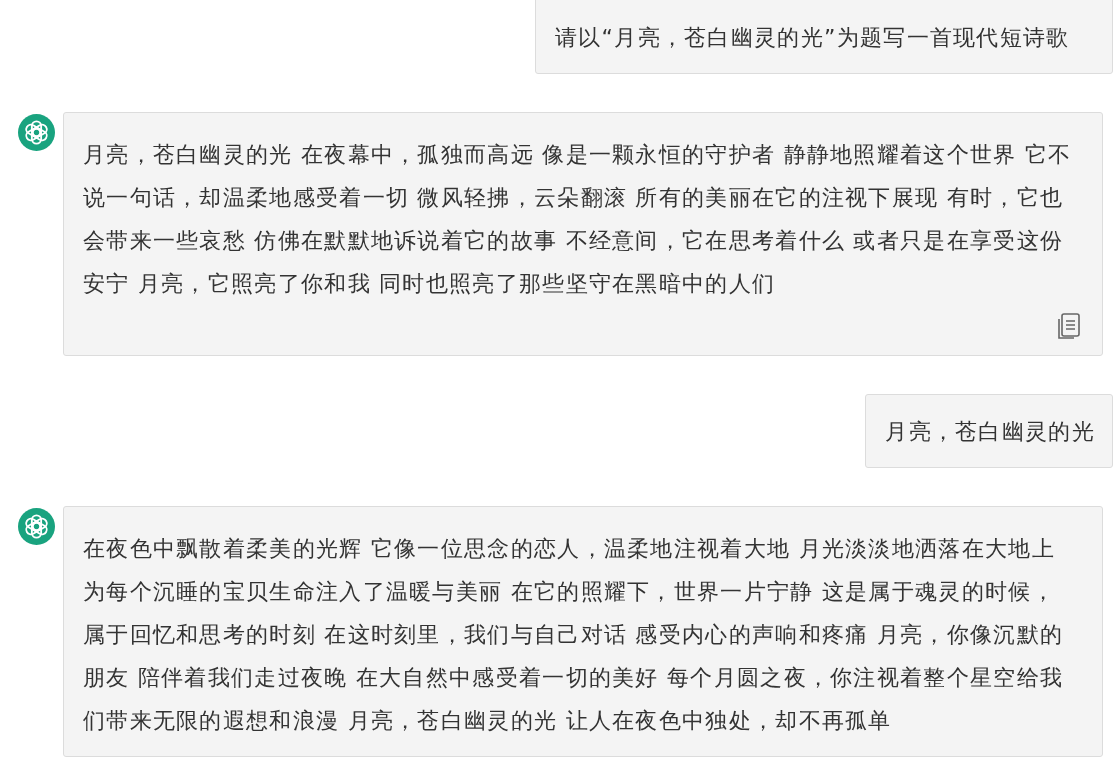  What do you see at coordinates (824, 37) in the screenshot?
I see `user-message: 请以“月亮，苍白幽灵的光”为题写一首现代短诗歌` at bounding box center [824, 37].